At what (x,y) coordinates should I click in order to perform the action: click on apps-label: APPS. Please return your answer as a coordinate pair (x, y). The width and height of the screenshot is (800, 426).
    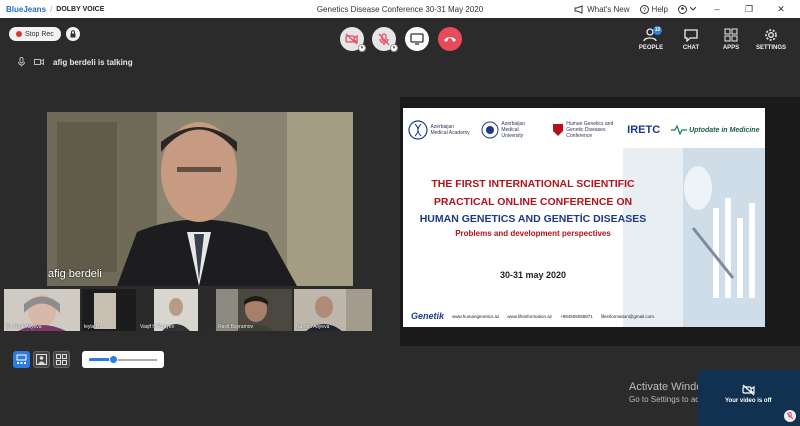
    Looking at the image, I should click on (731, 48).